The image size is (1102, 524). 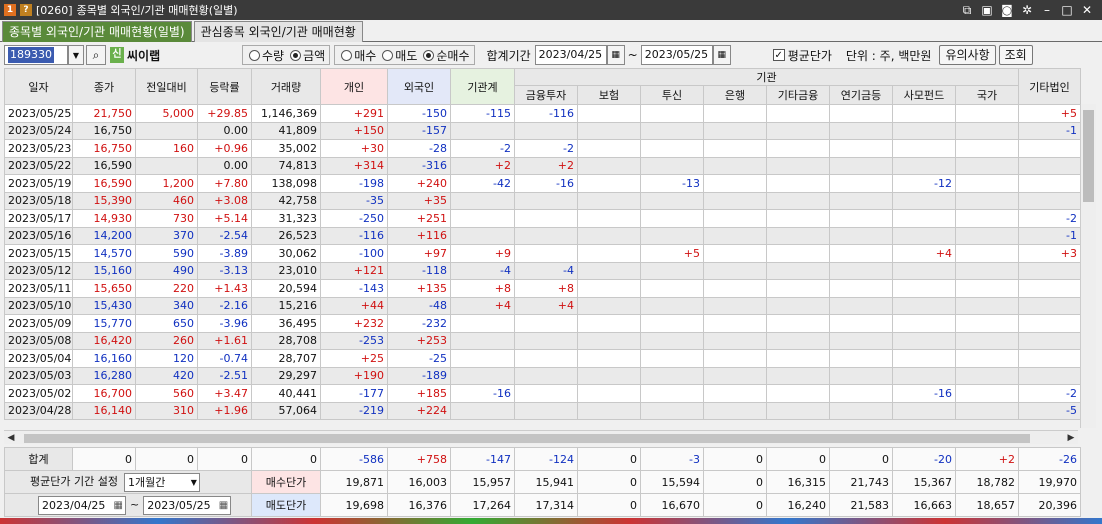 What do you see at coordinates (266, 55) in the screenshot?
I see `radio-quantity: 수량` at bounding box center [266, 55].